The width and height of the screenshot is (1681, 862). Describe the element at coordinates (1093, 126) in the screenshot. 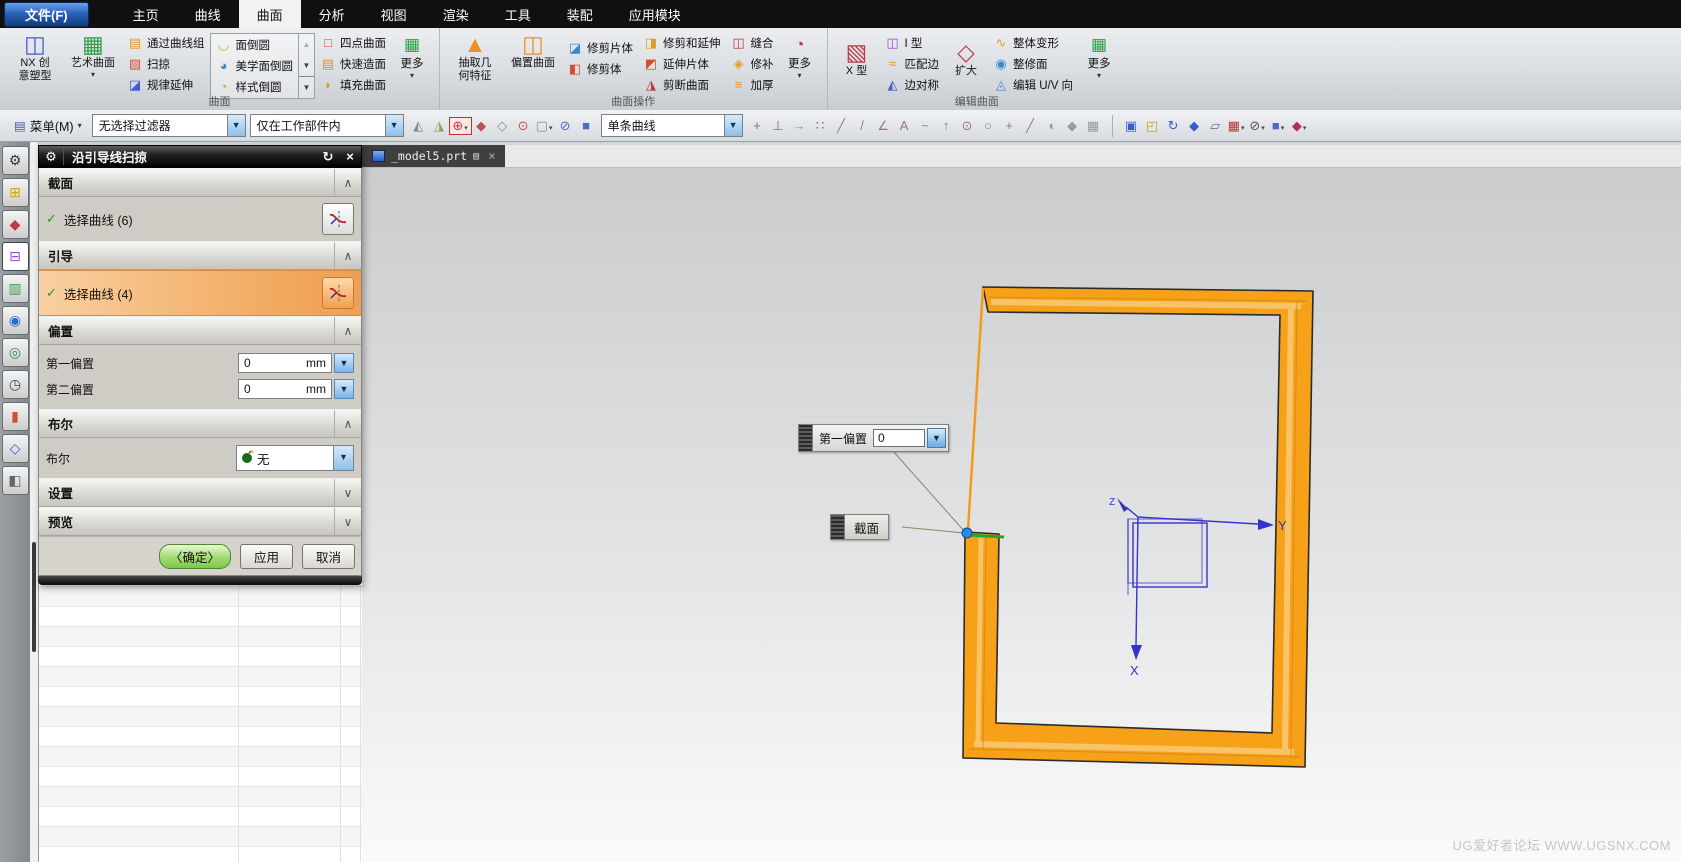

I see `snap-grid2-icon: ▦` at that location.